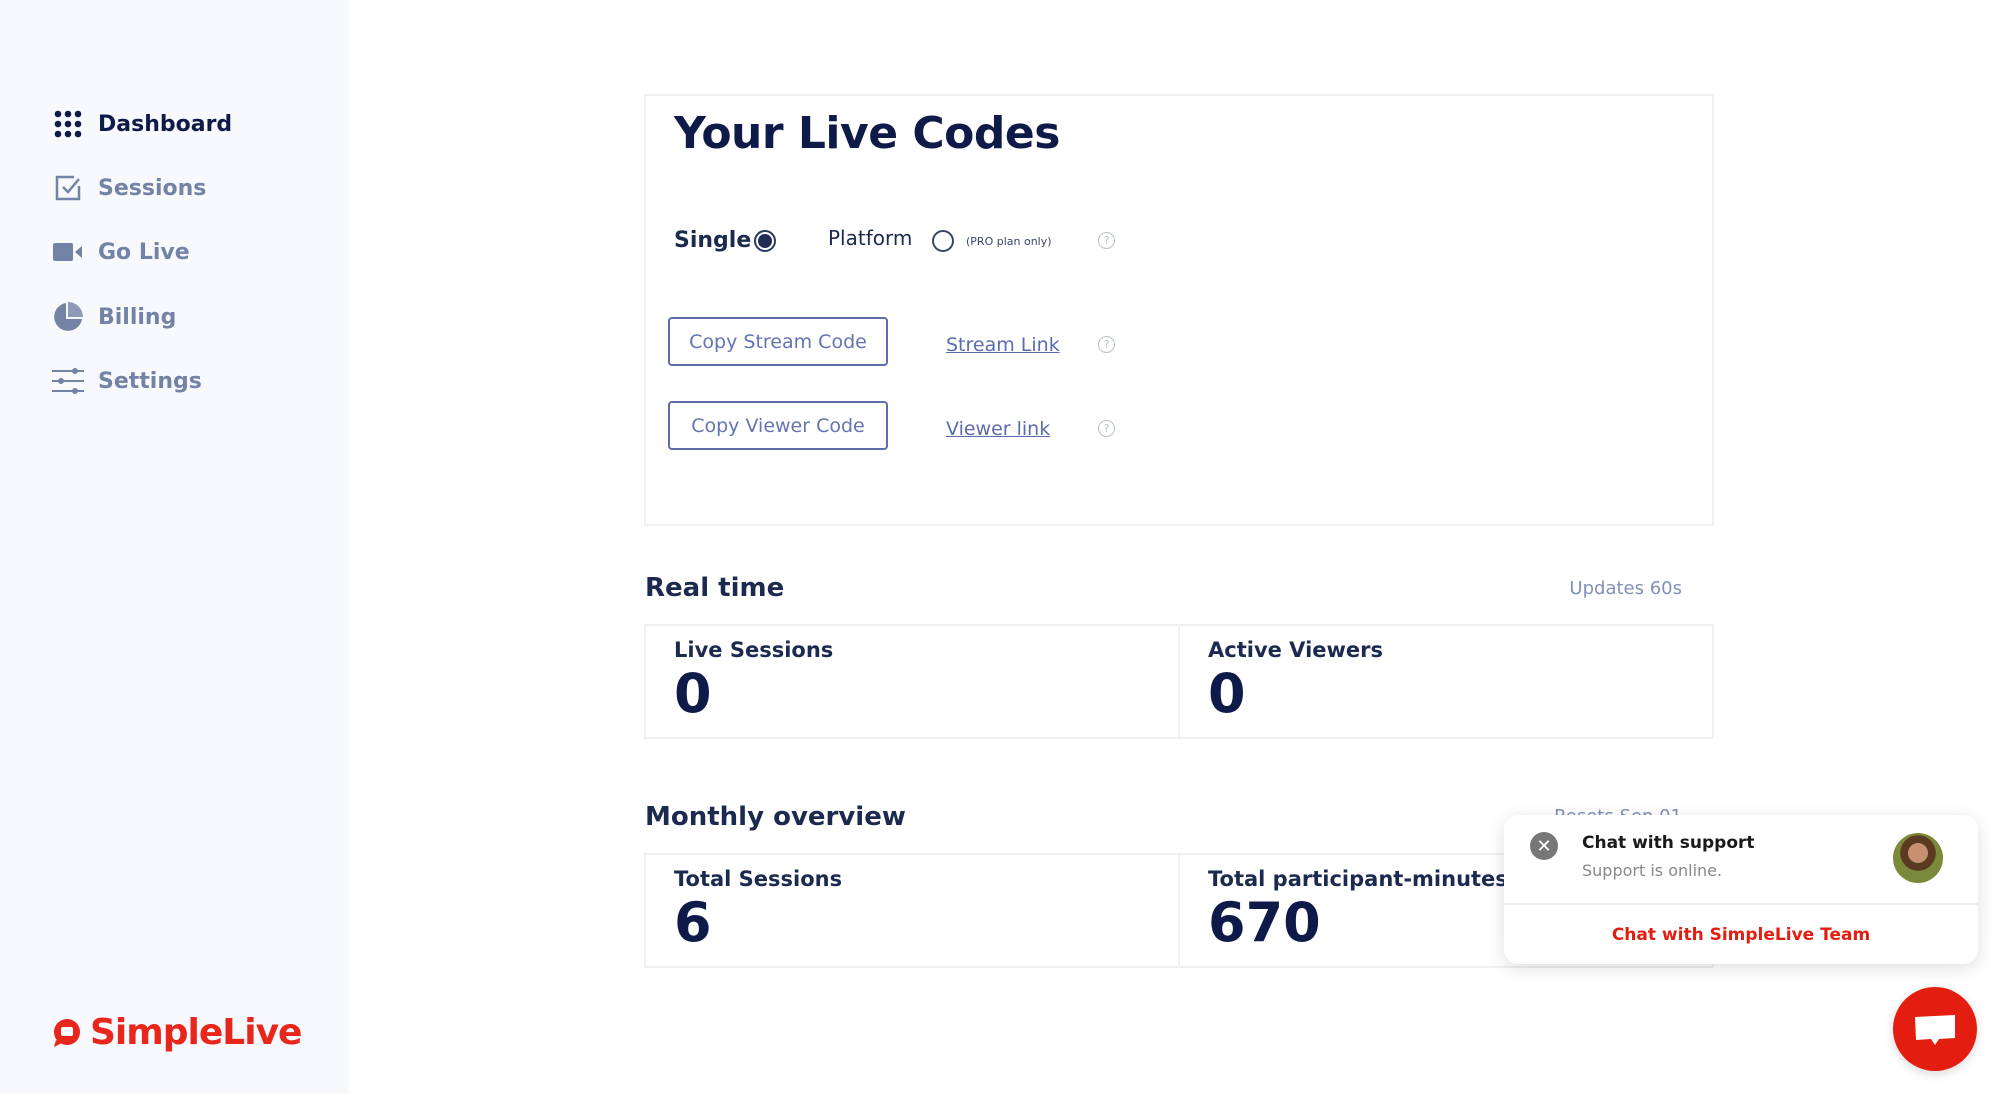 This screenshot has width=2000, height=1094. I want to click on close-icon: ✕, so click(1544, 846).